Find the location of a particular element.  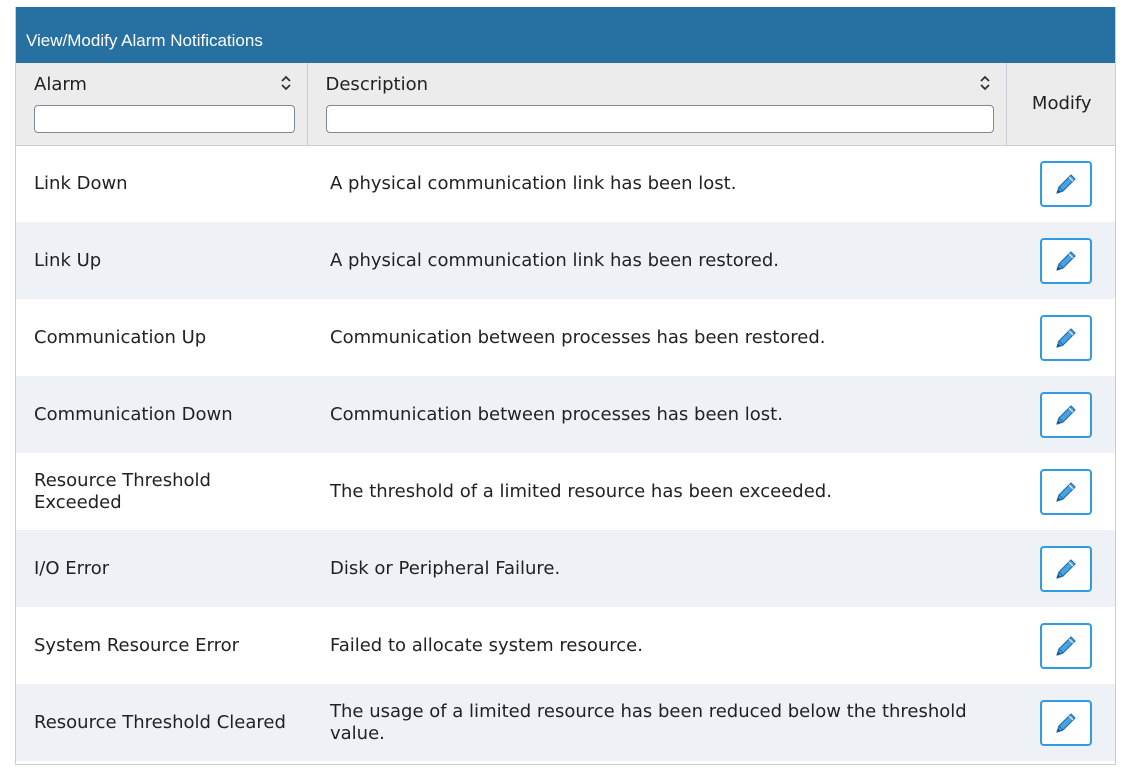

alarm-description-cell: Disk or Peripheral Failure. is located at coordinates (656, 568).